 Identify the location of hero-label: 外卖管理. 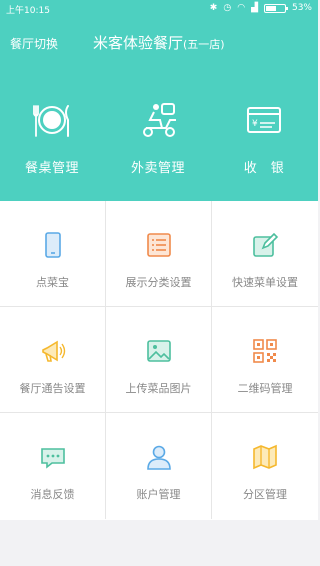
(157, 168).